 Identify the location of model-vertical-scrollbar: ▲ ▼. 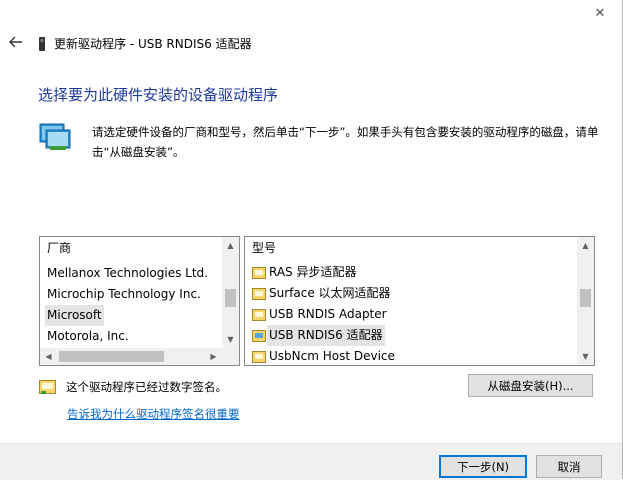
(585, 301).